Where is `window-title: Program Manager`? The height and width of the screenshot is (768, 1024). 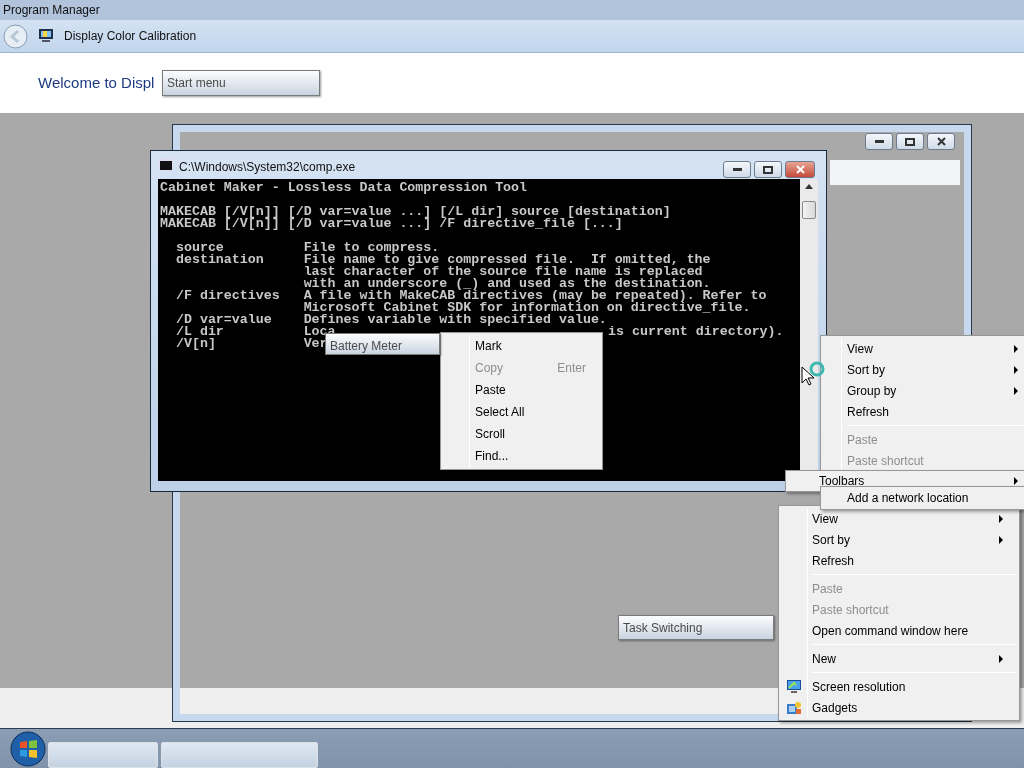
window-title: Program Manager is located at coordinates (512, 10).